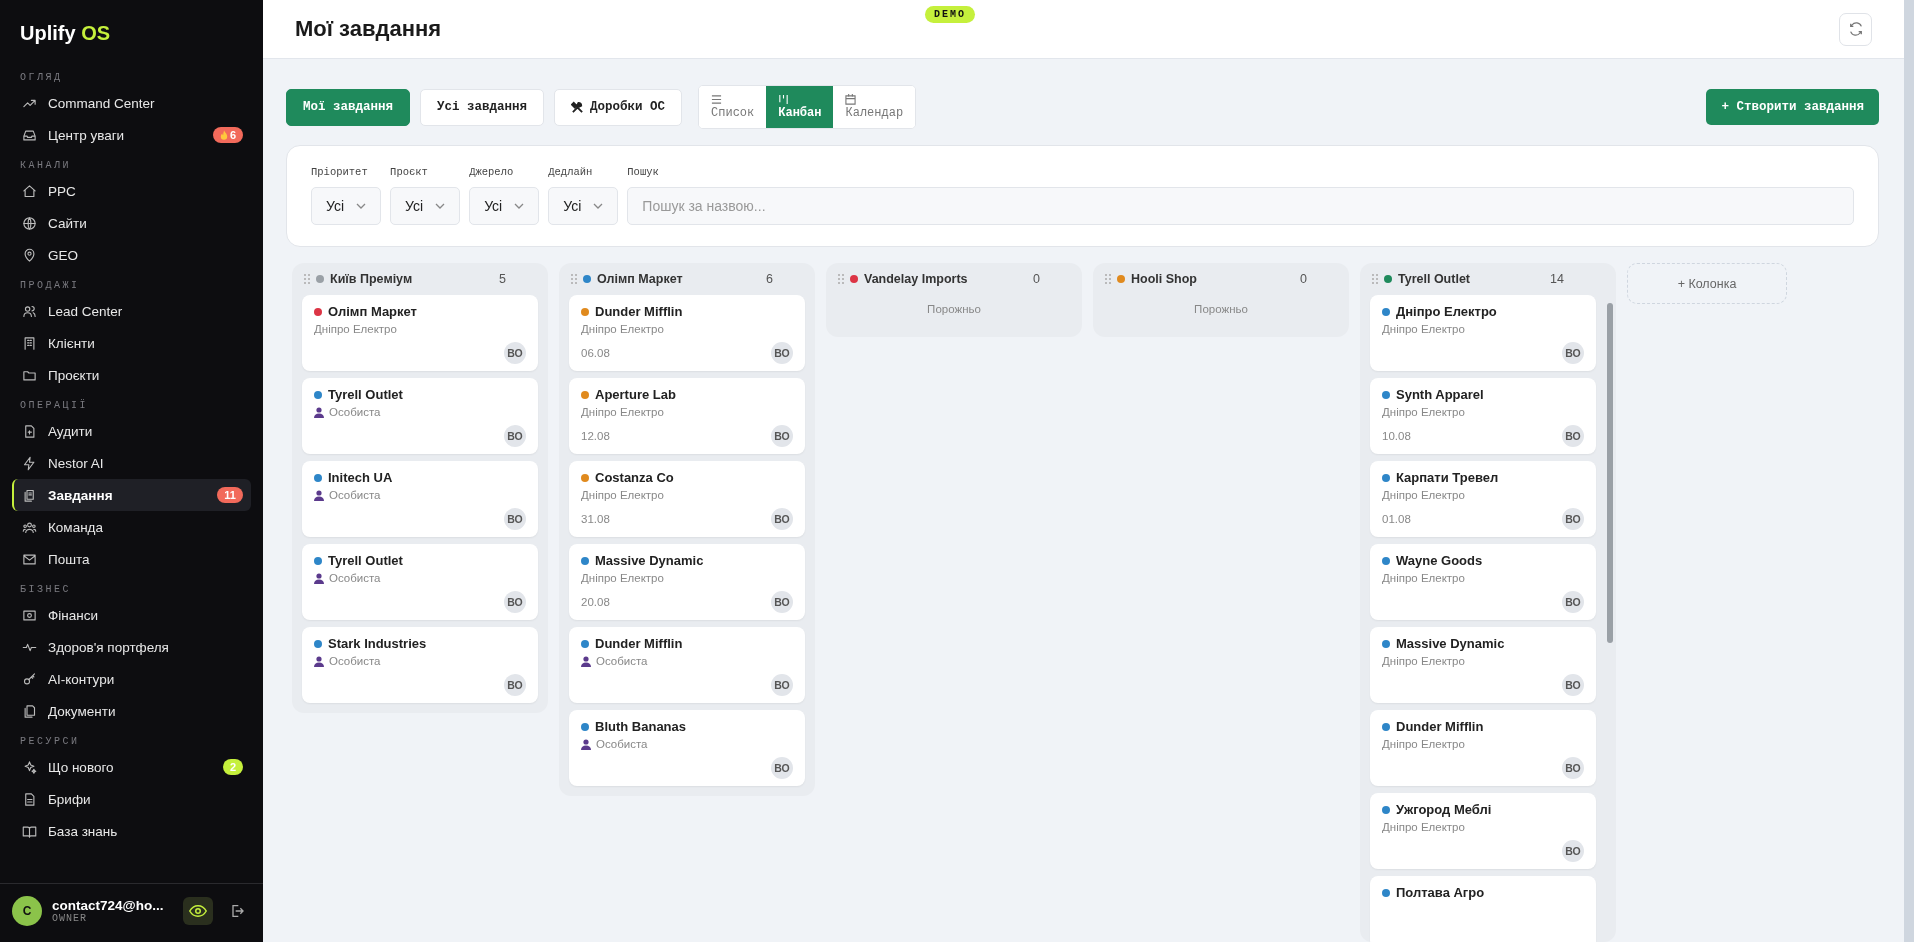 The width and height of the screenshot is (1914, 942). Describe the element at coordinates (618, 107) in the screenshot. I see `scope-tab: Доробки ОС` at that location.